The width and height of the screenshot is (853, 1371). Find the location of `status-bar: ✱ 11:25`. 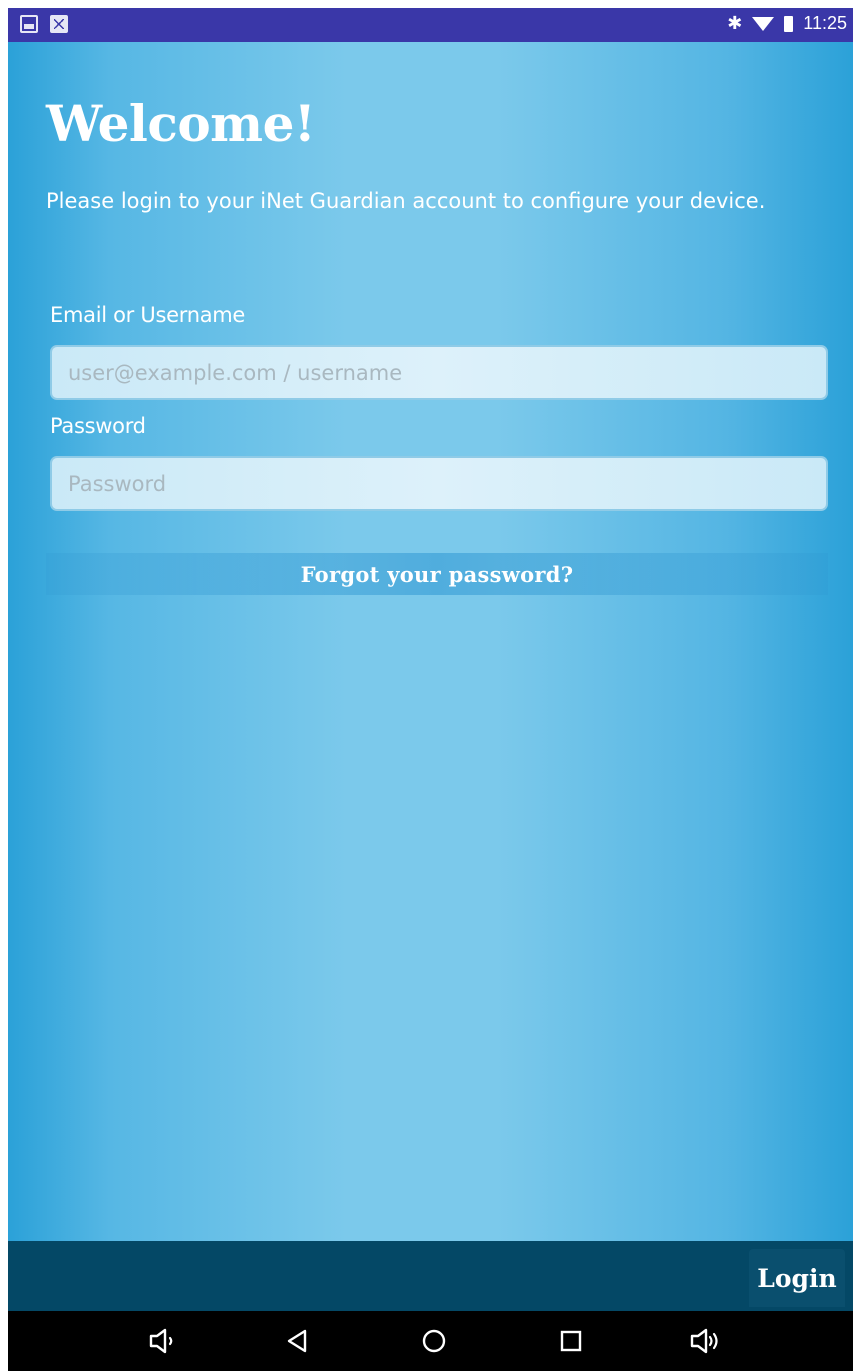

status-bar: ✱ 11:25 is located at coordinates (430, 25).